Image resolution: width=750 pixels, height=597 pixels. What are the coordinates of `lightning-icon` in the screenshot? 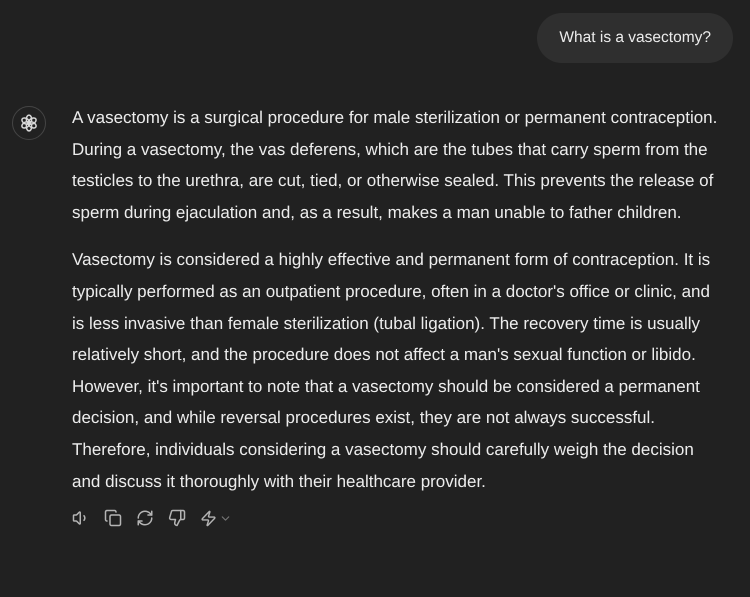 It's located at (208, 518).